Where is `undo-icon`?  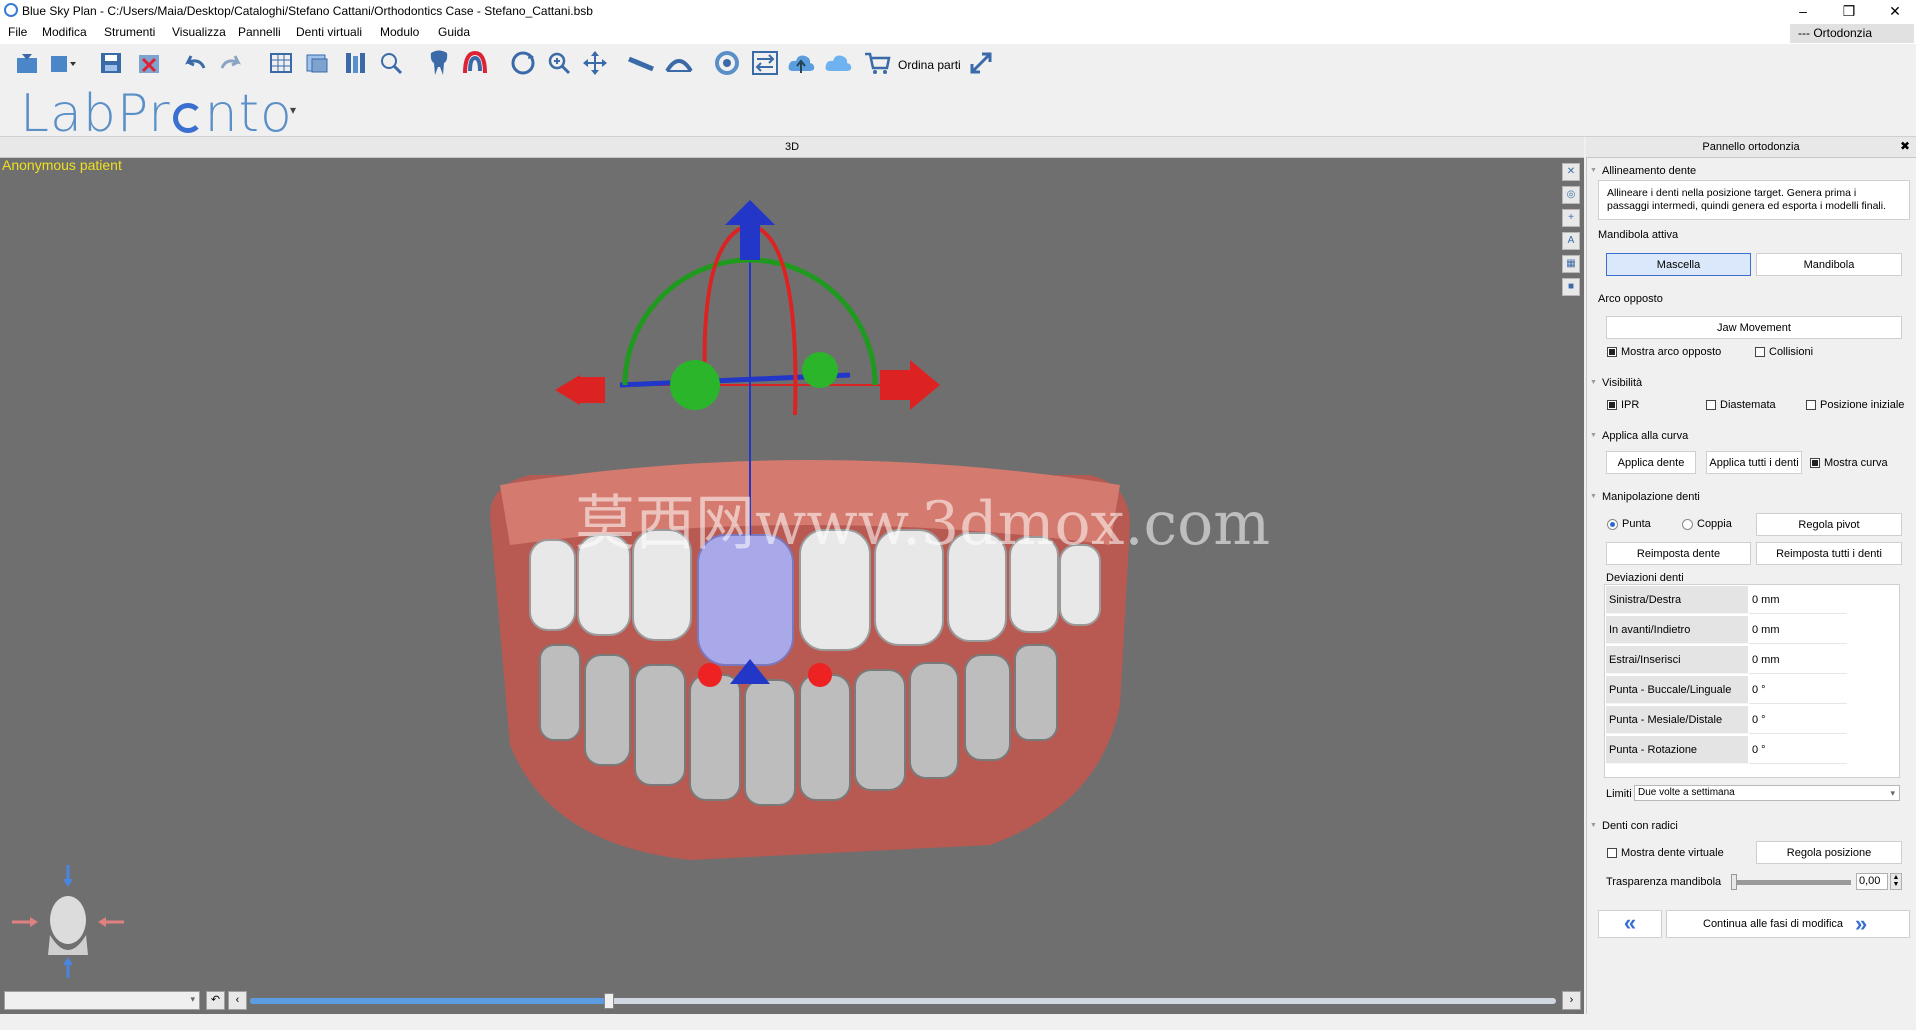
undo-icon is located at coordinates (195, 63).